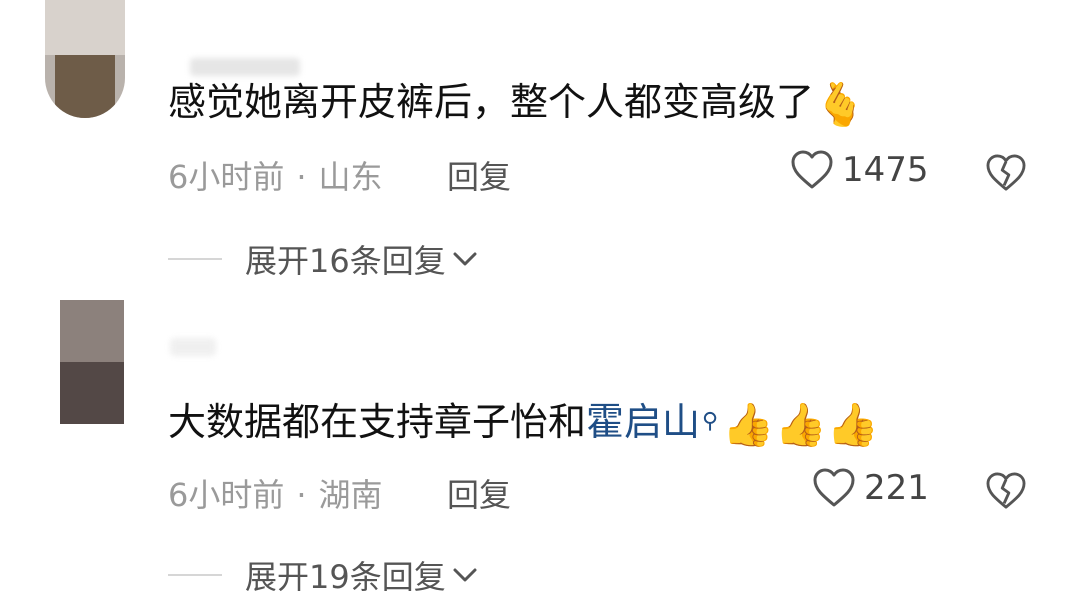 This screenshot has height=608, width=1080. I want to click on like-button: 1475, so click(859, 170).